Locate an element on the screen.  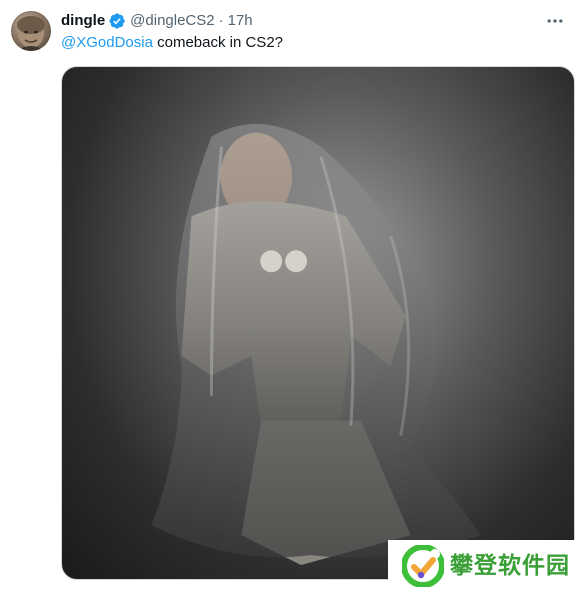
more-options-button is located at coordinates (555, 21).